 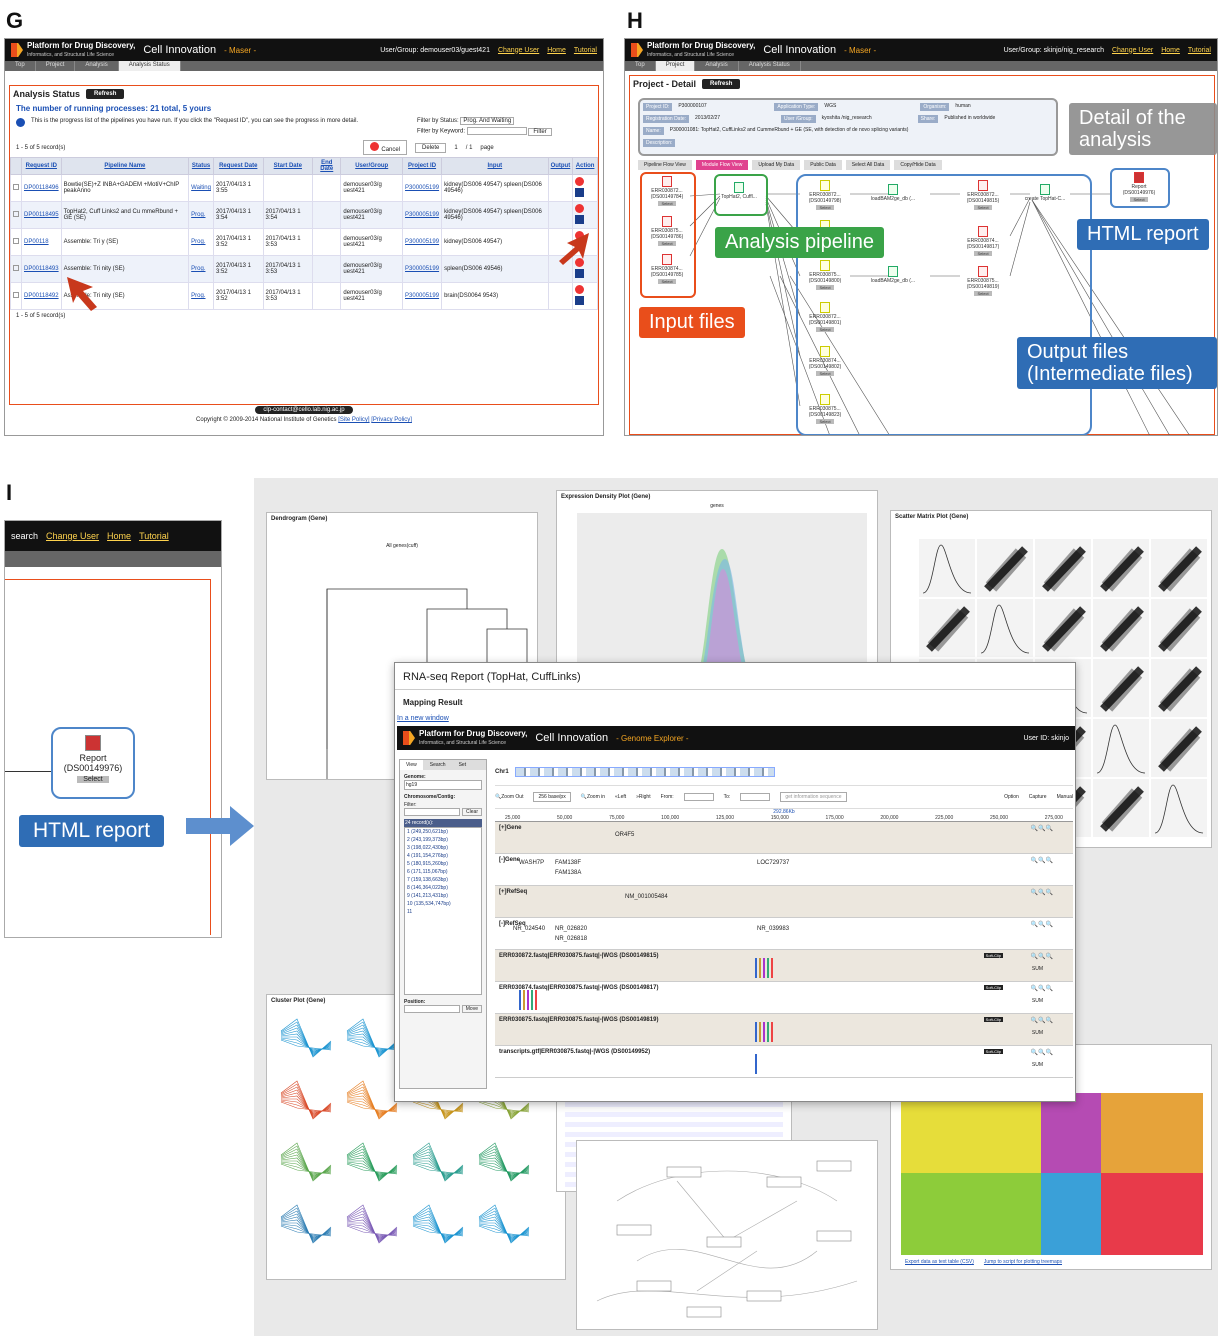 What do you see at coordinates (813, 797) in the screenshot?
I see `get-sequence-button: get information sequence` at bounding box center [813, 797].